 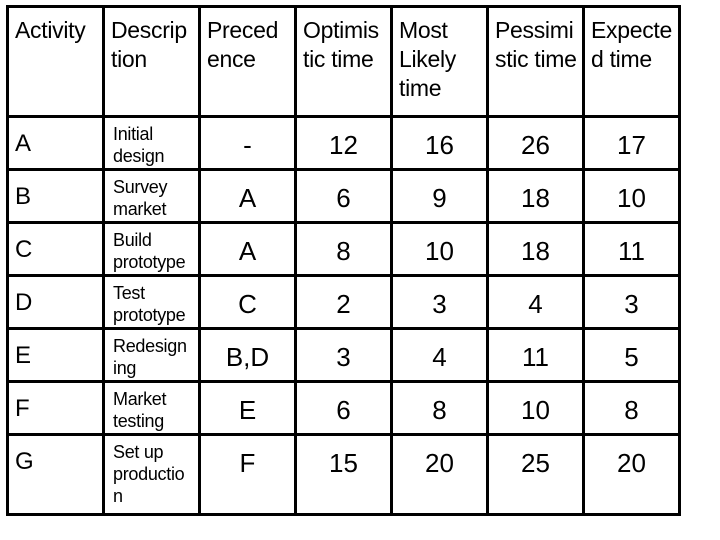 What do you see at coordinates (55, 355) in the screenshot?
I see `cell-activity: E` at bounding box center [55, 355].